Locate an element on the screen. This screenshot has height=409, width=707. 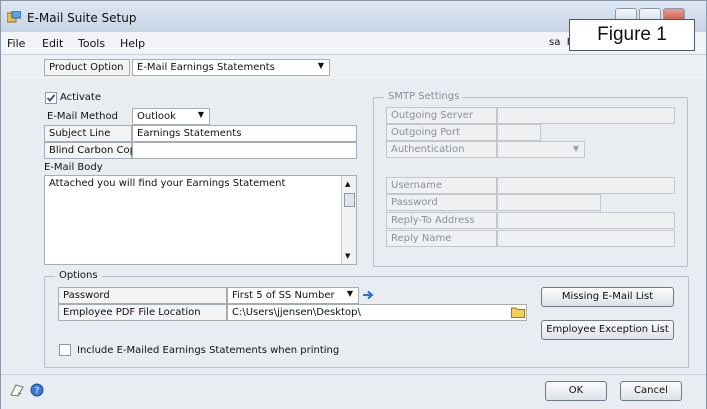
options-password-label: Password is located at coordinates (142, 295).